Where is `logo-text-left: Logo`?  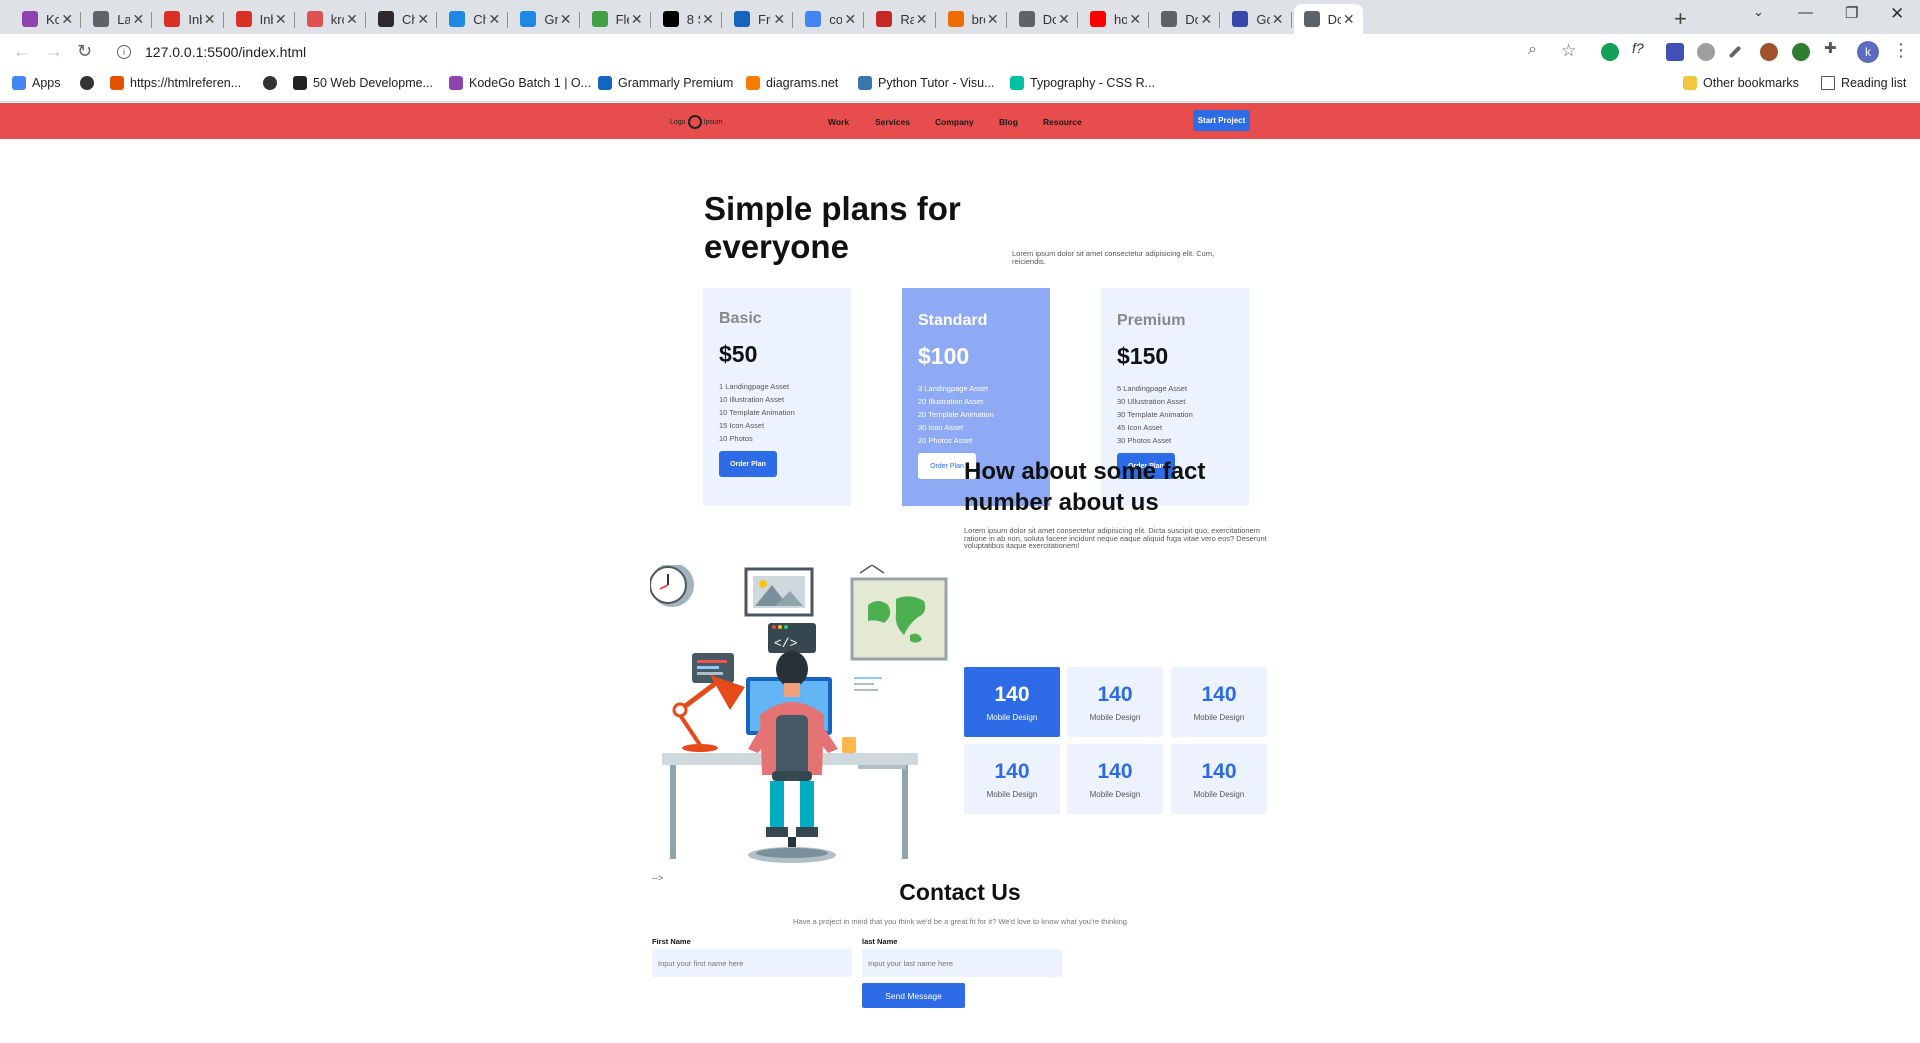 logo-text-left: Logo is located at coordinates (678, 122).